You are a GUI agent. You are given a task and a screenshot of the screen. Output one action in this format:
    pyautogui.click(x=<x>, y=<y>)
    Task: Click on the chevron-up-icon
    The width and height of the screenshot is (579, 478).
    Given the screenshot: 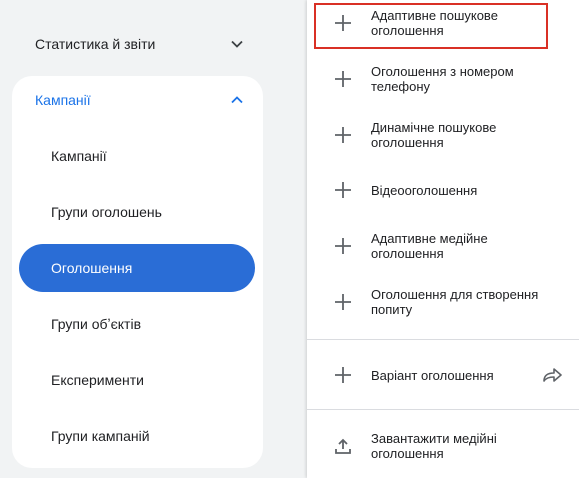 What is the action you would take?
    pyautogui.click(x=237, y=100)
    